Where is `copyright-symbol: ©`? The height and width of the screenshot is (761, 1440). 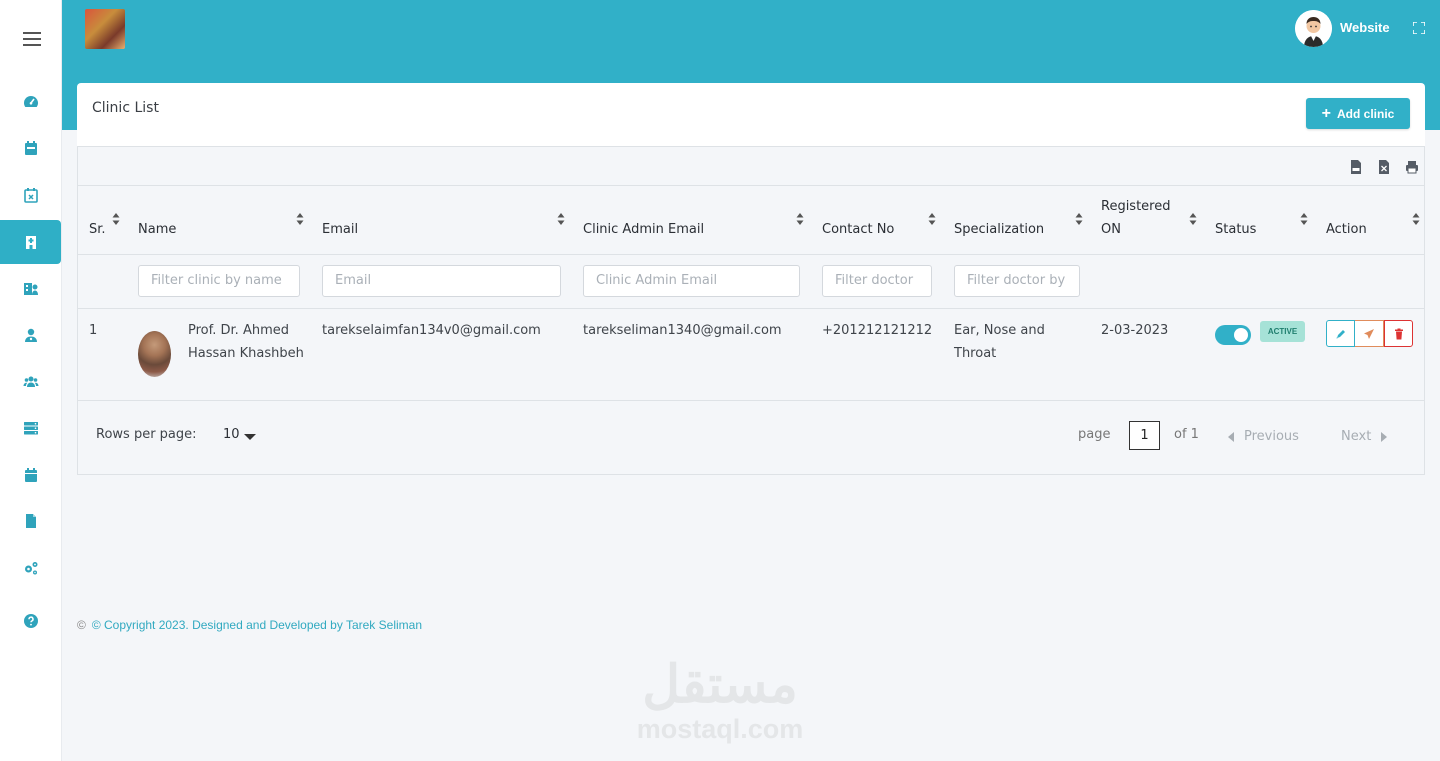 copyright-symbol: © is located at coordinates (81, 625).